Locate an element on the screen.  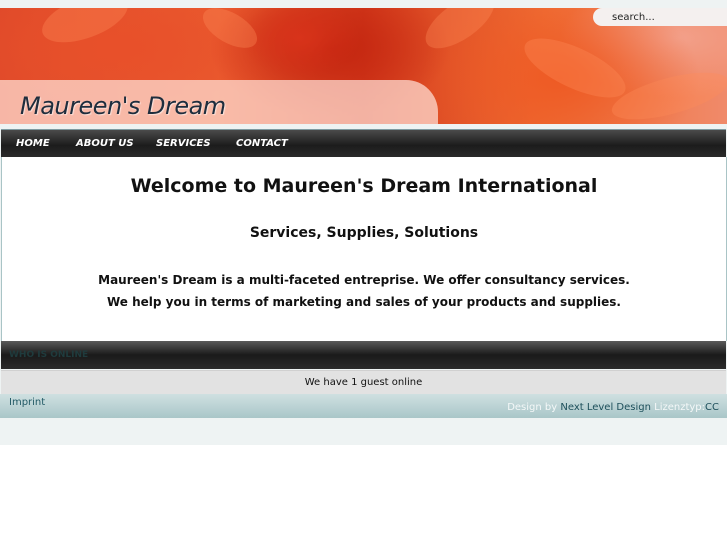
license-link: CC is located at coordinates (712, 407).